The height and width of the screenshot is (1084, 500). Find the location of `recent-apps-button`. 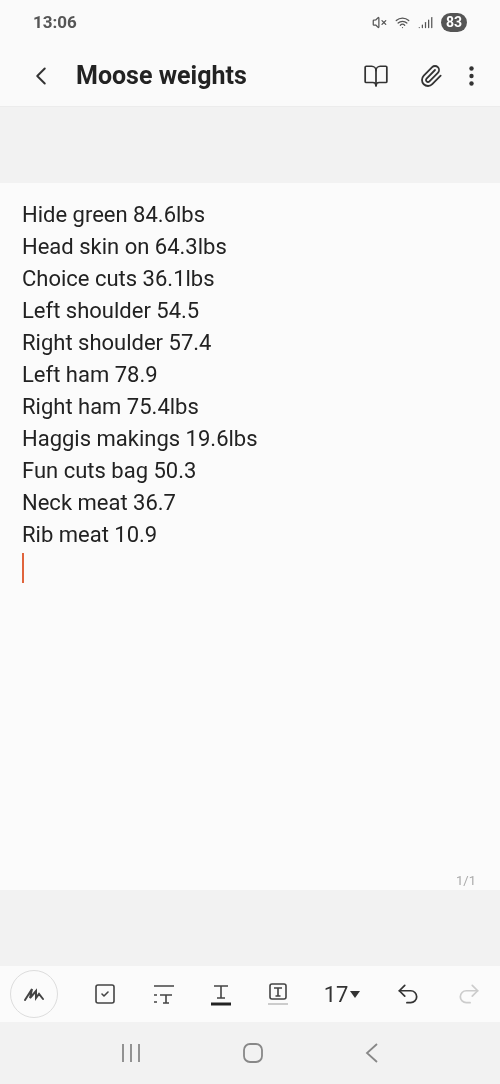

recent-apps-button is located at coordinates (131, 1053).